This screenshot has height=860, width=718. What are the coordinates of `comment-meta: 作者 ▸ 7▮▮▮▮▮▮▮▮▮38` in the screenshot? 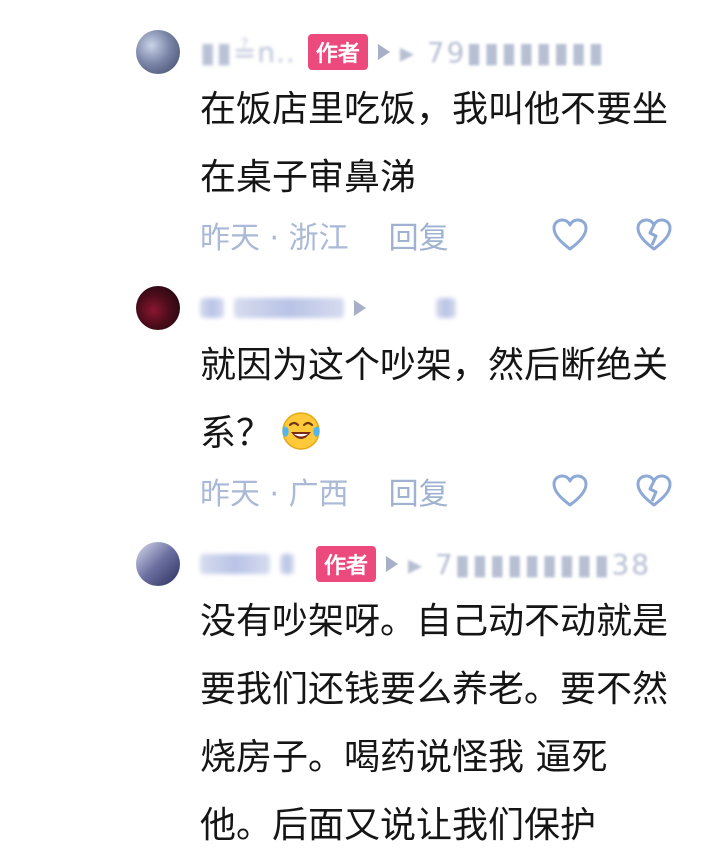 It's located at (425, 564).